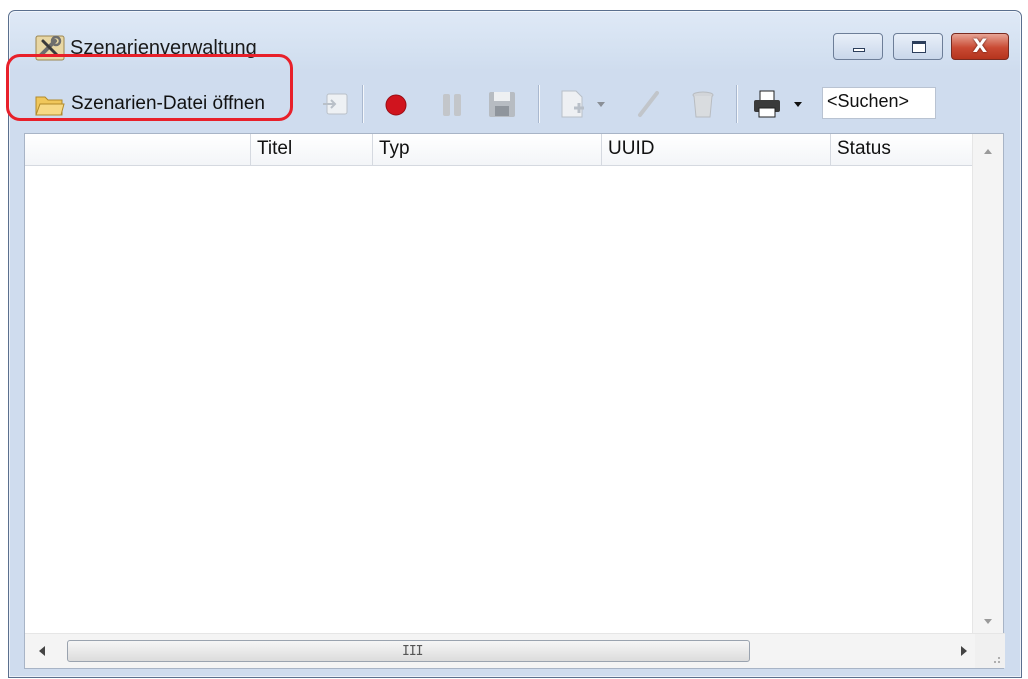 The image size is (1028, 679). I want to click on toolbar: Szenarien-Datei öffnen <Suchen>, so click(515, 99).